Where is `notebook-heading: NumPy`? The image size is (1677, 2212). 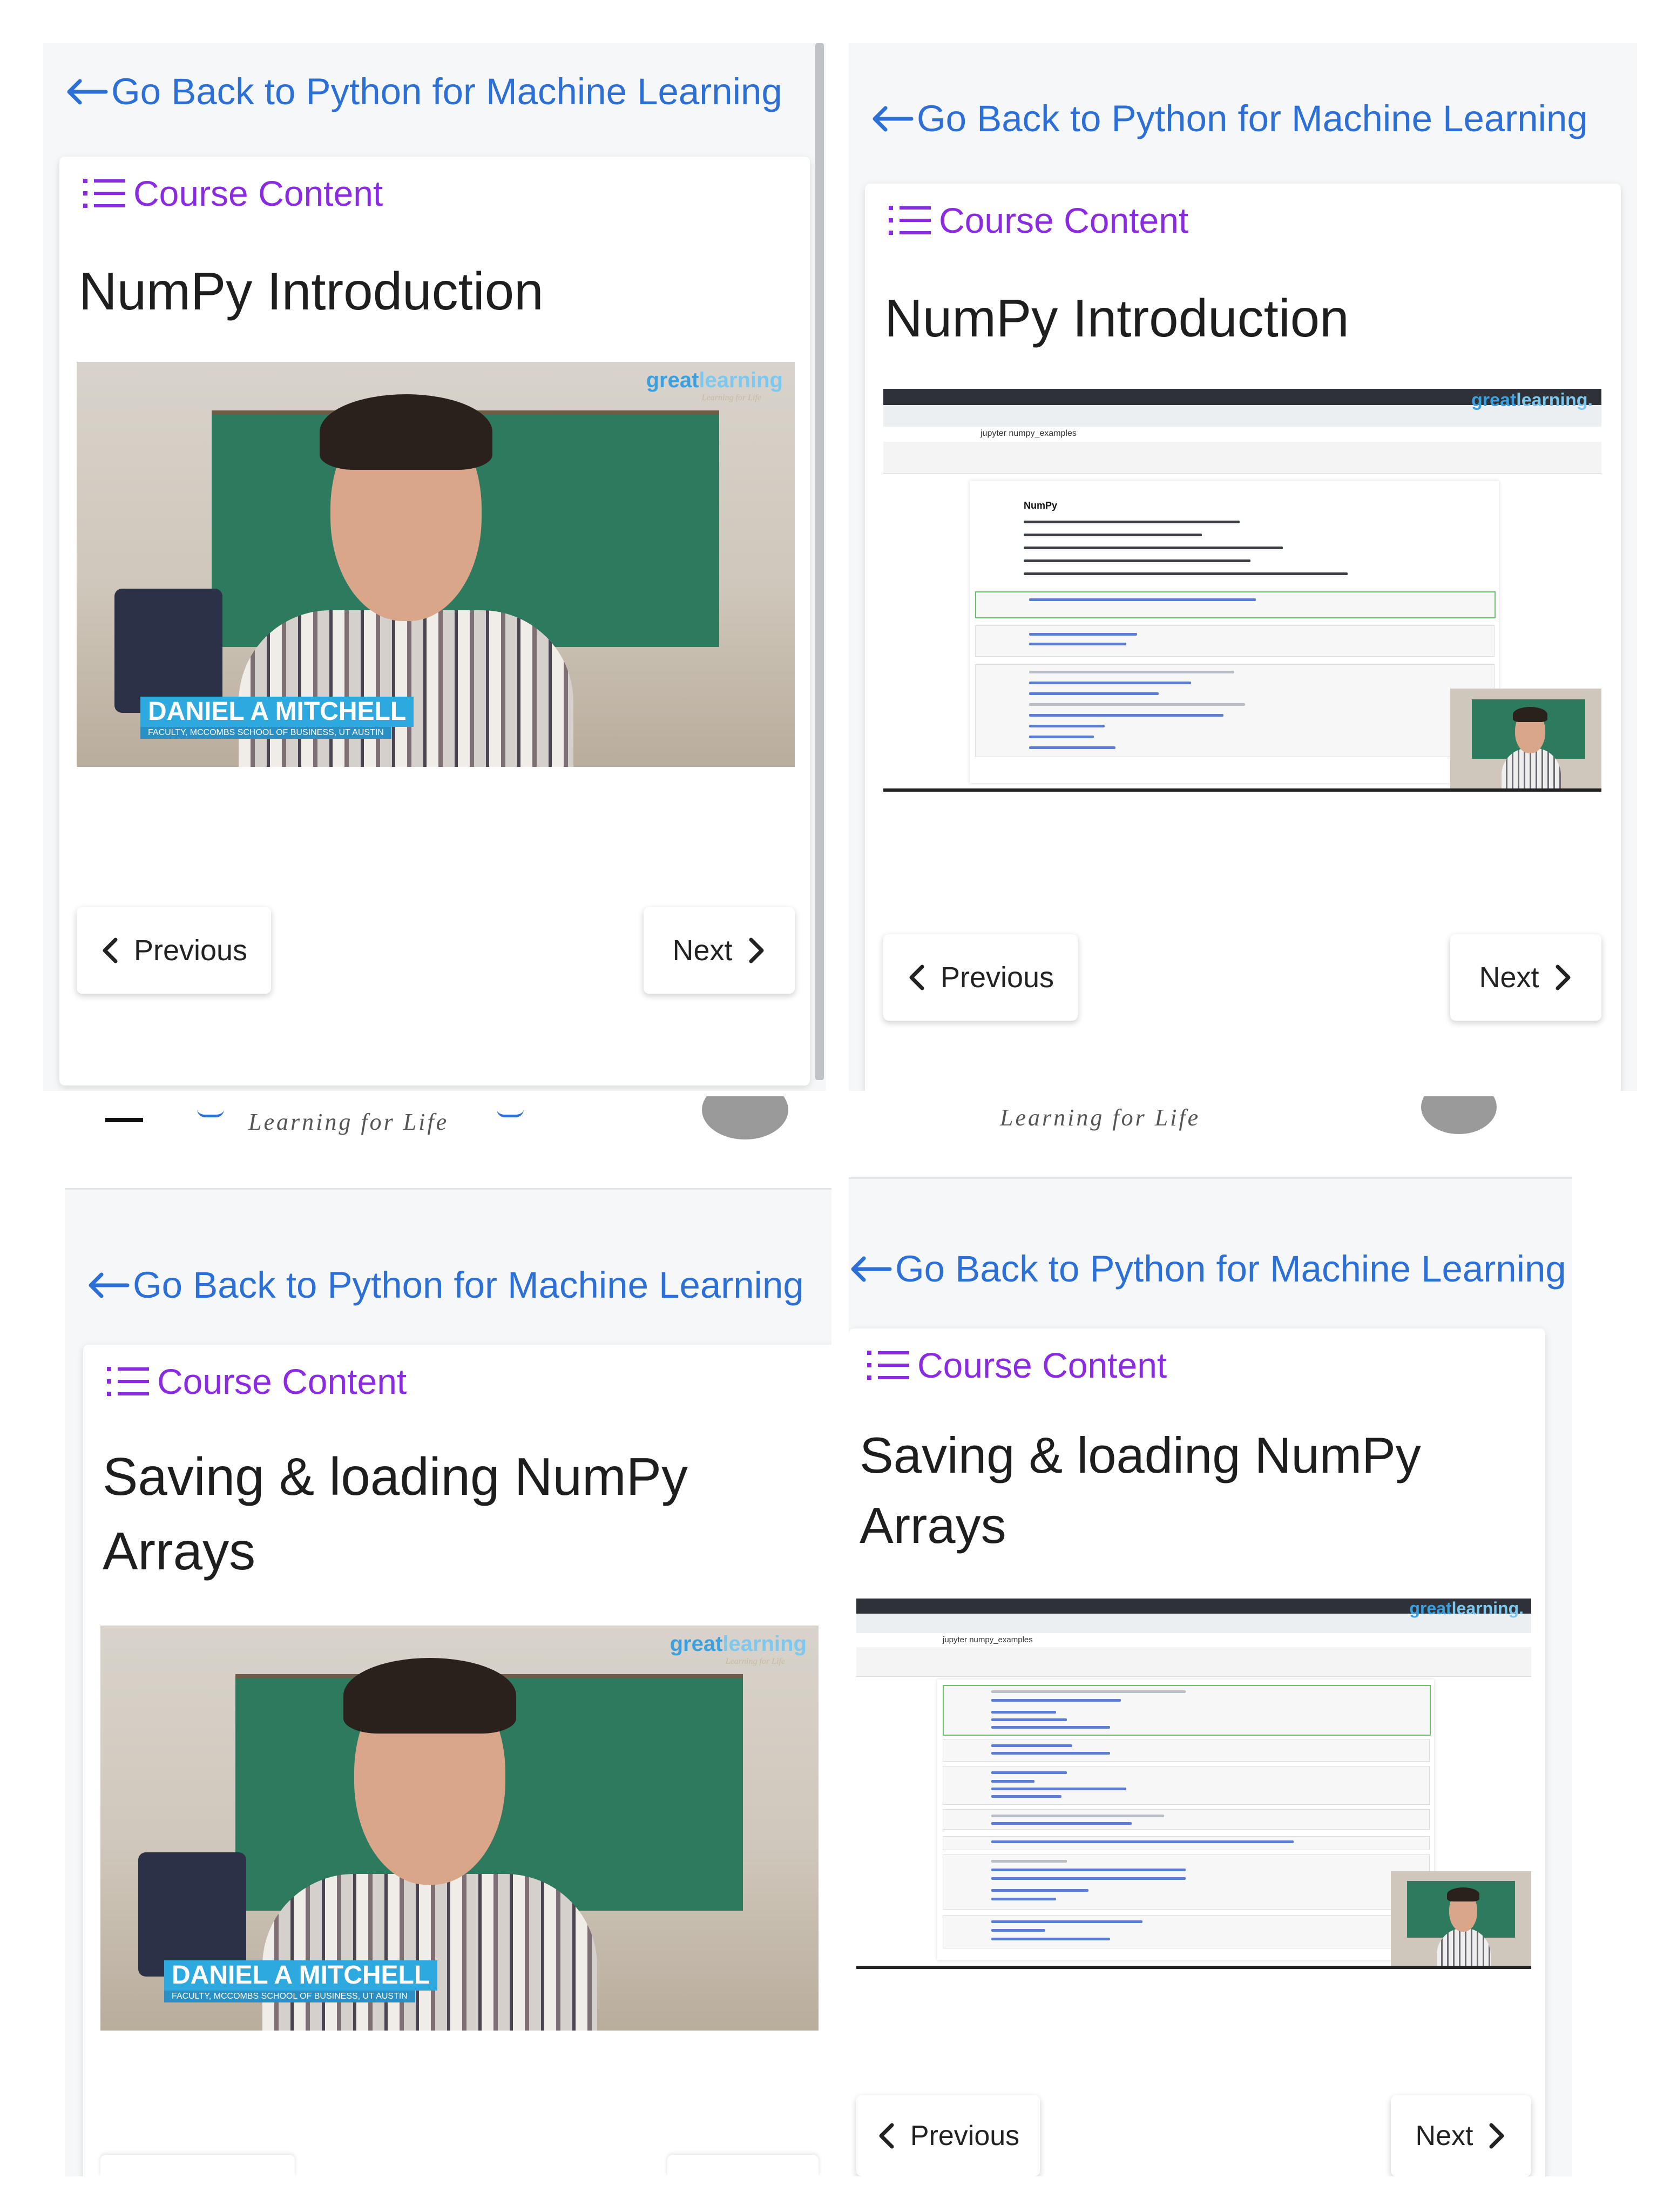
notebook-heading: NumPy is located at coordinates (1041, 505).